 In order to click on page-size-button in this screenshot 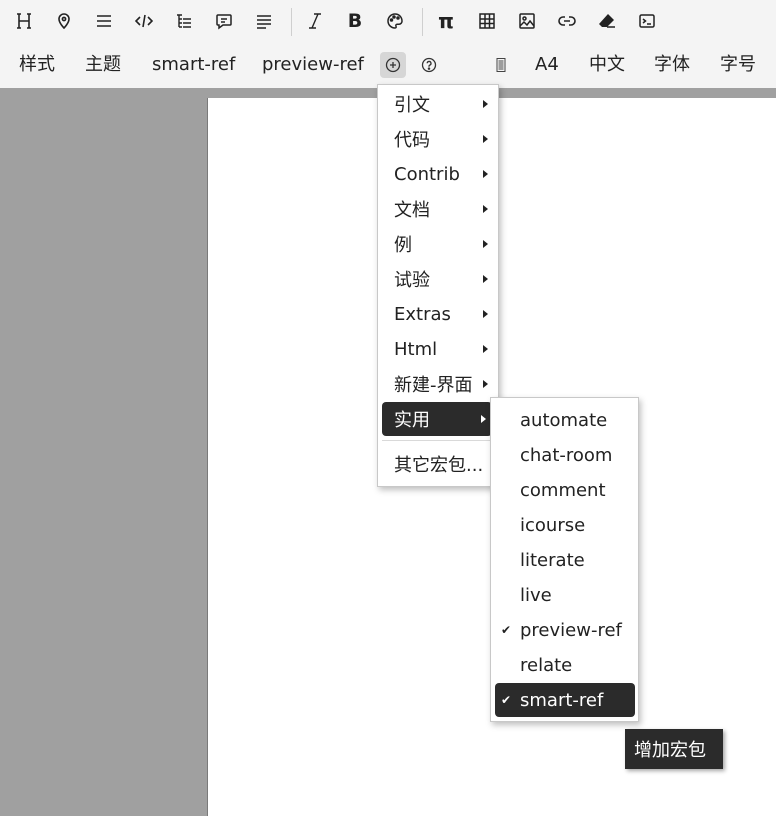, I will do `click(501, 65)`.